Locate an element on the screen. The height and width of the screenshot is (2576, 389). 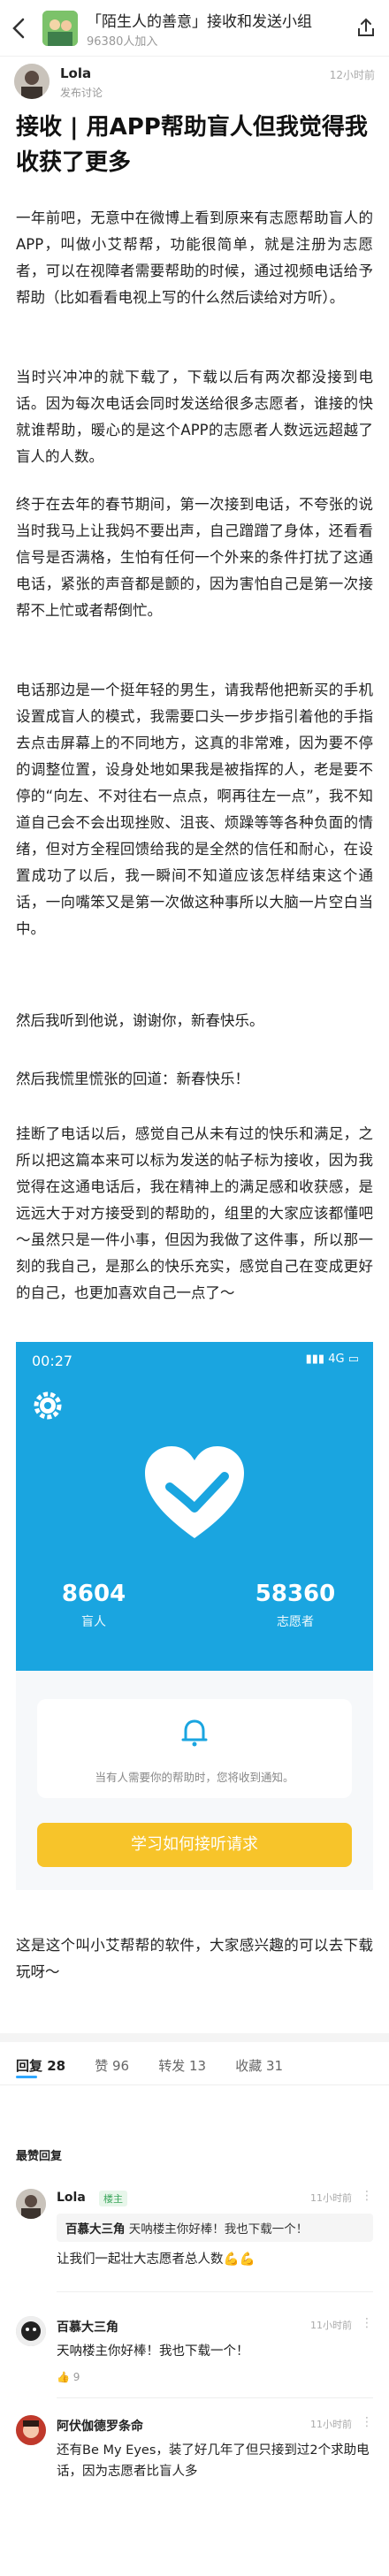
quoted-text: 天呐楼主你好棒！我也下载一个！ is located at coordinates (218, 2229).